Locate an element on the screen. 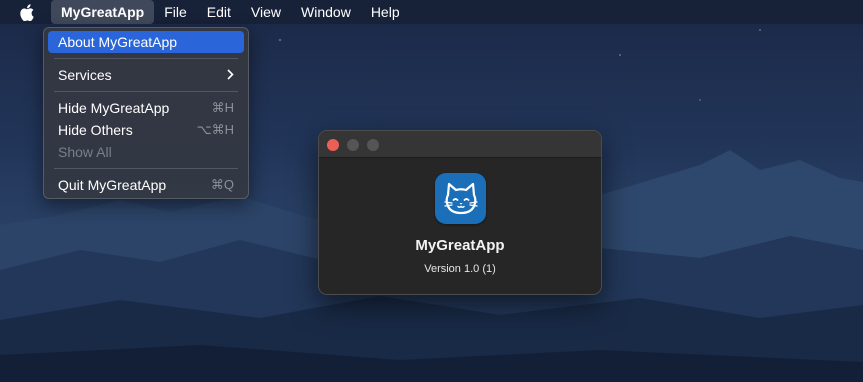 The height and width of the screenshot is (382, 863). window-titlebar is located at coordinates (460, 144).